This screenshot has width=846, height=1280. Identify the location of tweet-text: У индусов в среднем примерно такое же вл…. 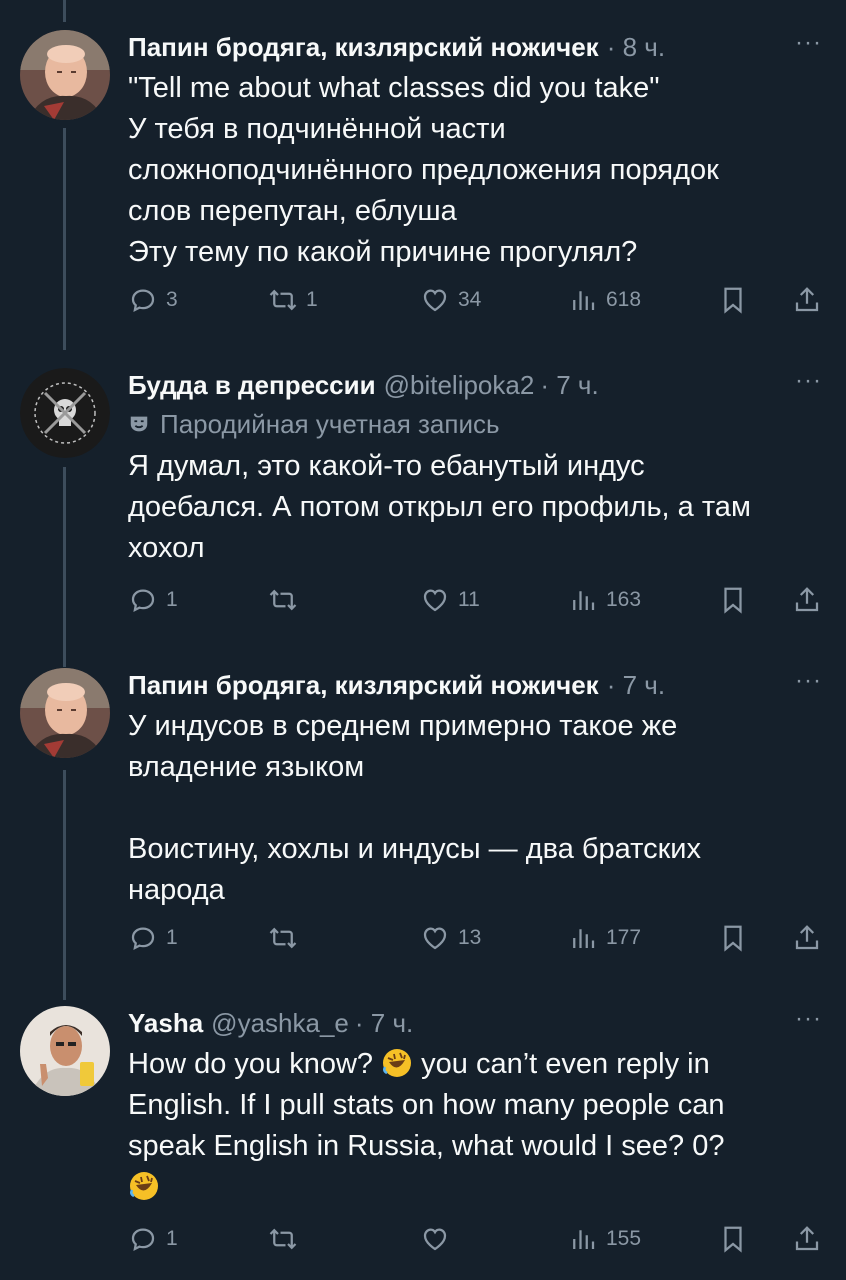
(414, 808).